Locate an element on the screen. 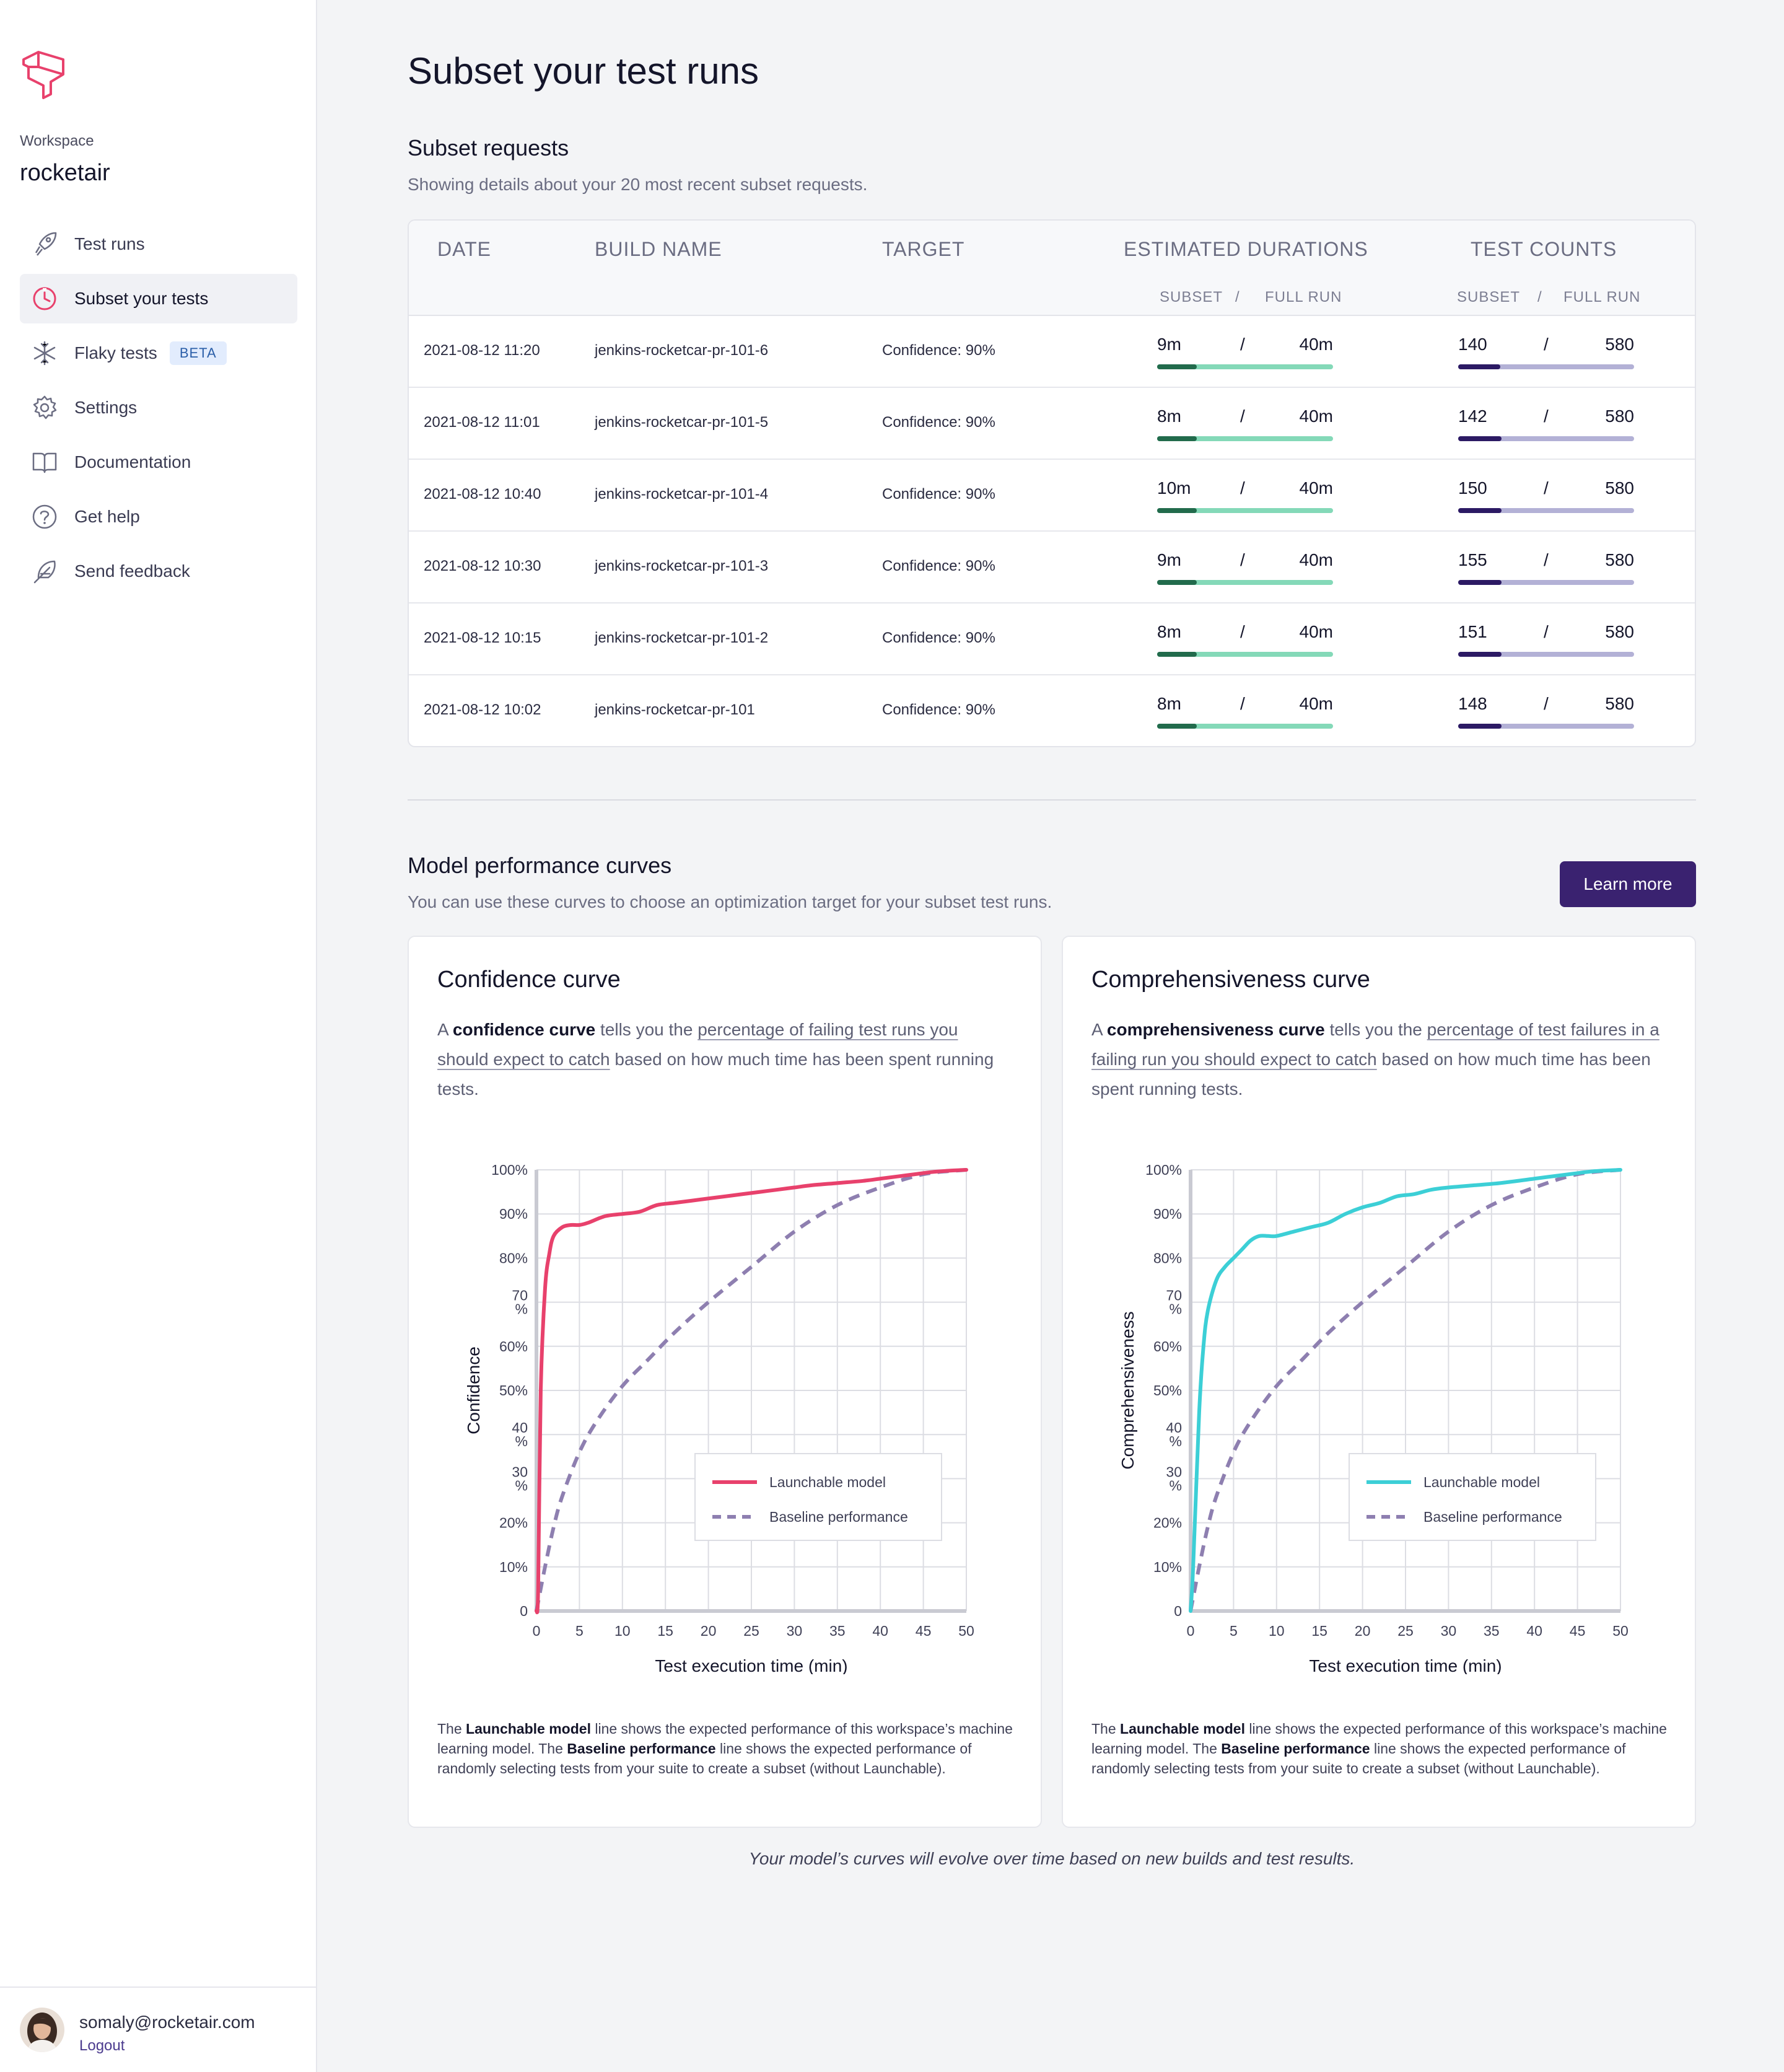 This screenshot has width=1784, height=2072. count-fill is located at coordinates (1480, 438).